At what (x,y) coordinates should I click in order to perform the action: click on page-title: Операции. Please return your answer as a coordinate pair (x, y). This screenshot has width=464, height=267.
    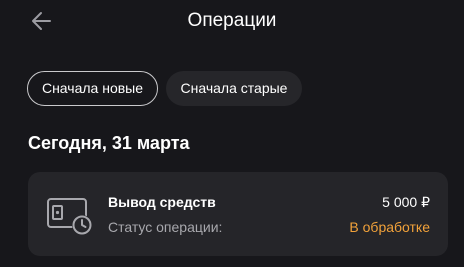
    Looking at the image, I should click on (232, 20).